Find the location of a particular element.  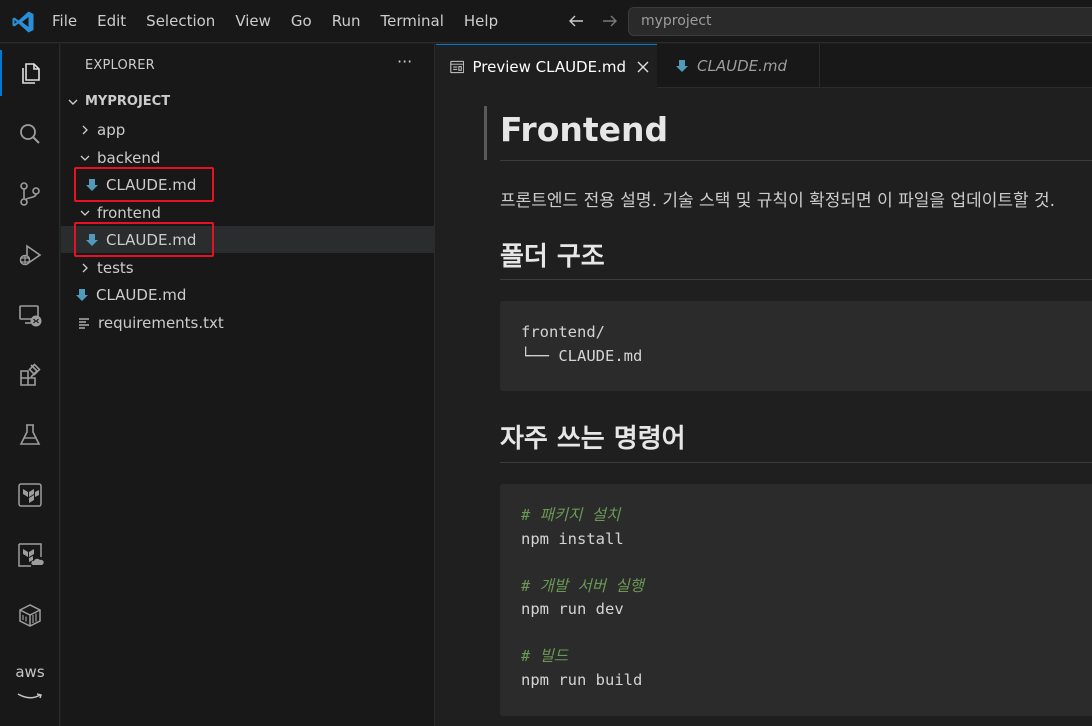

command-center-search: myproject is located at coordinates (860, 21).